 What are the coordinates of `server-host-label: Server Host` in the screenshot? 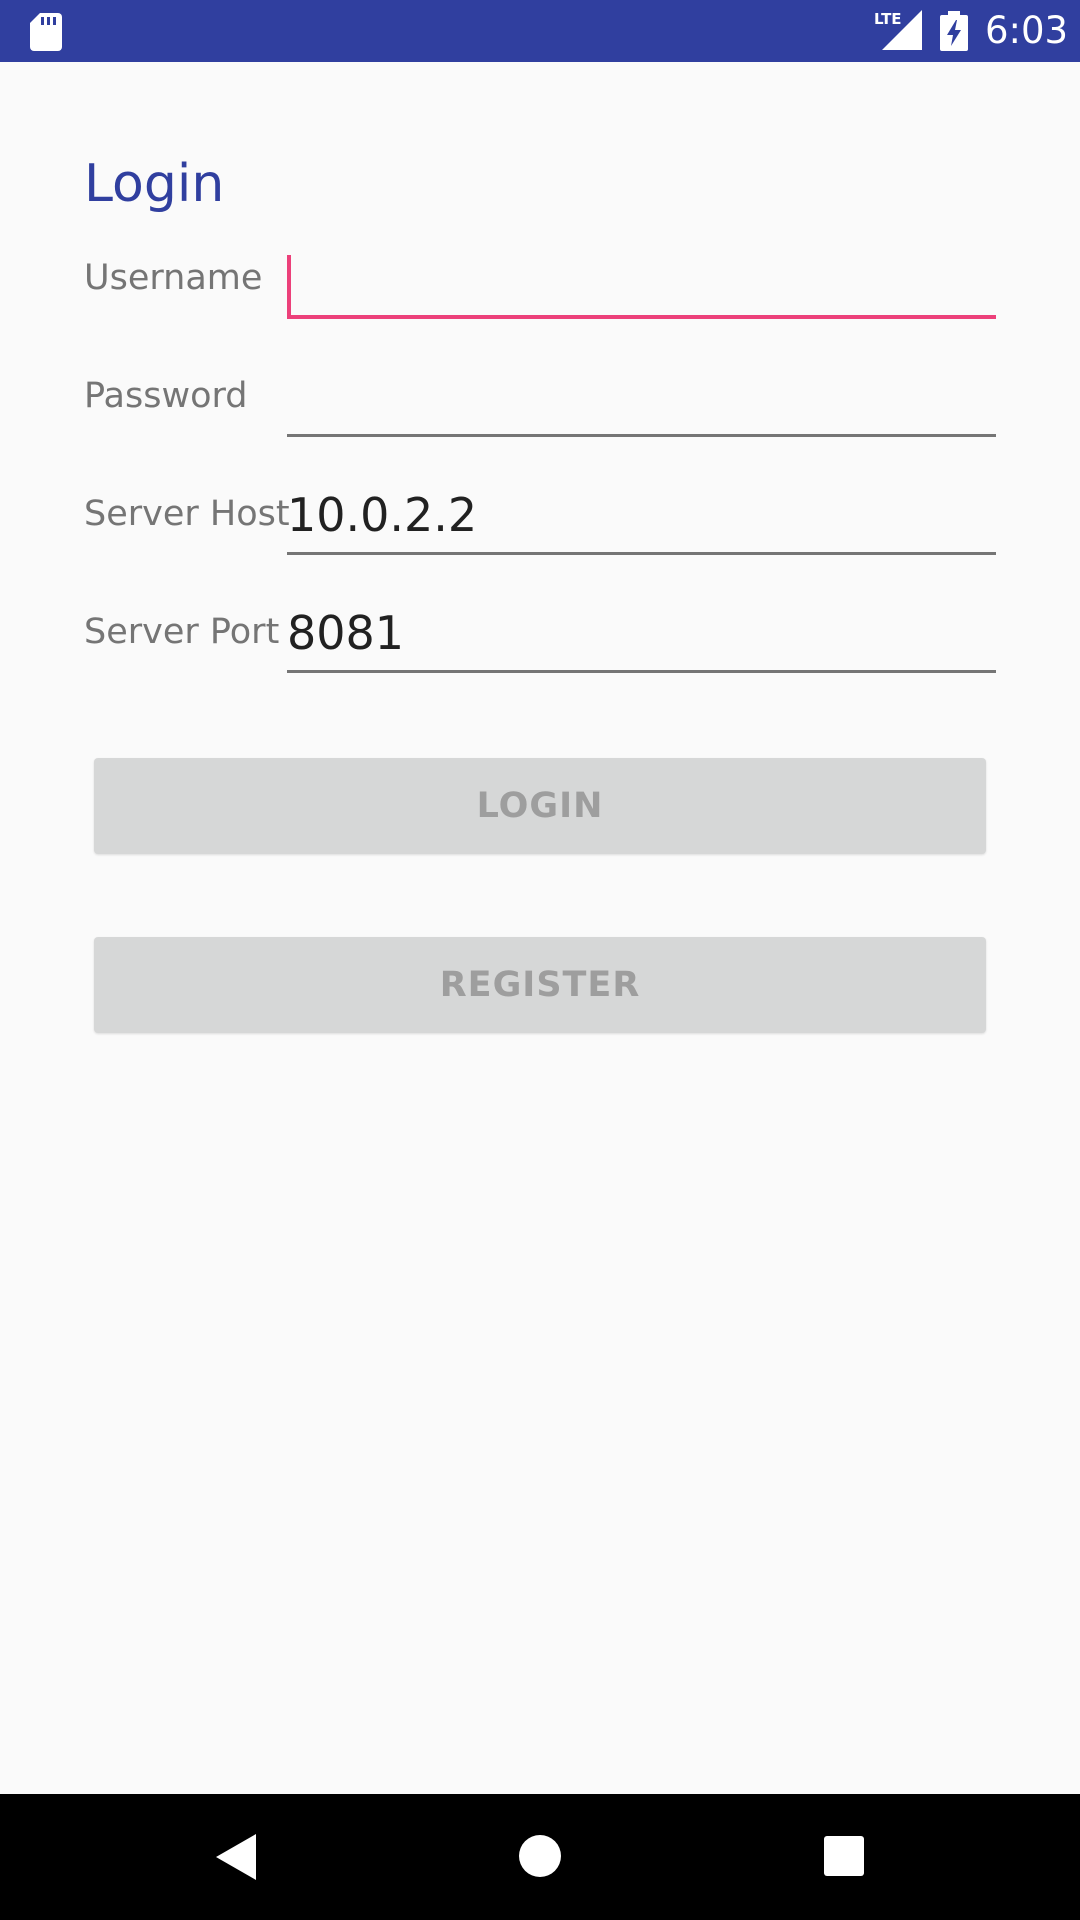 It's located at (187, 514).